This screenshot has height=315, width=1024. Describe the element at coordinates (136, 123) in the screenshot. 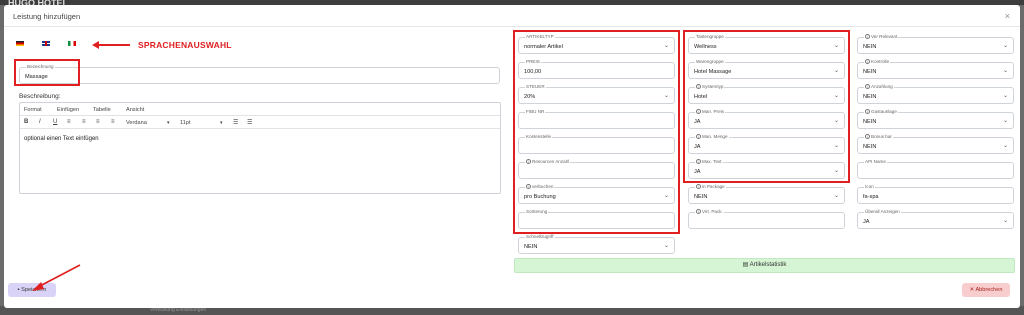

I see `font-select: Verdana` at that location.